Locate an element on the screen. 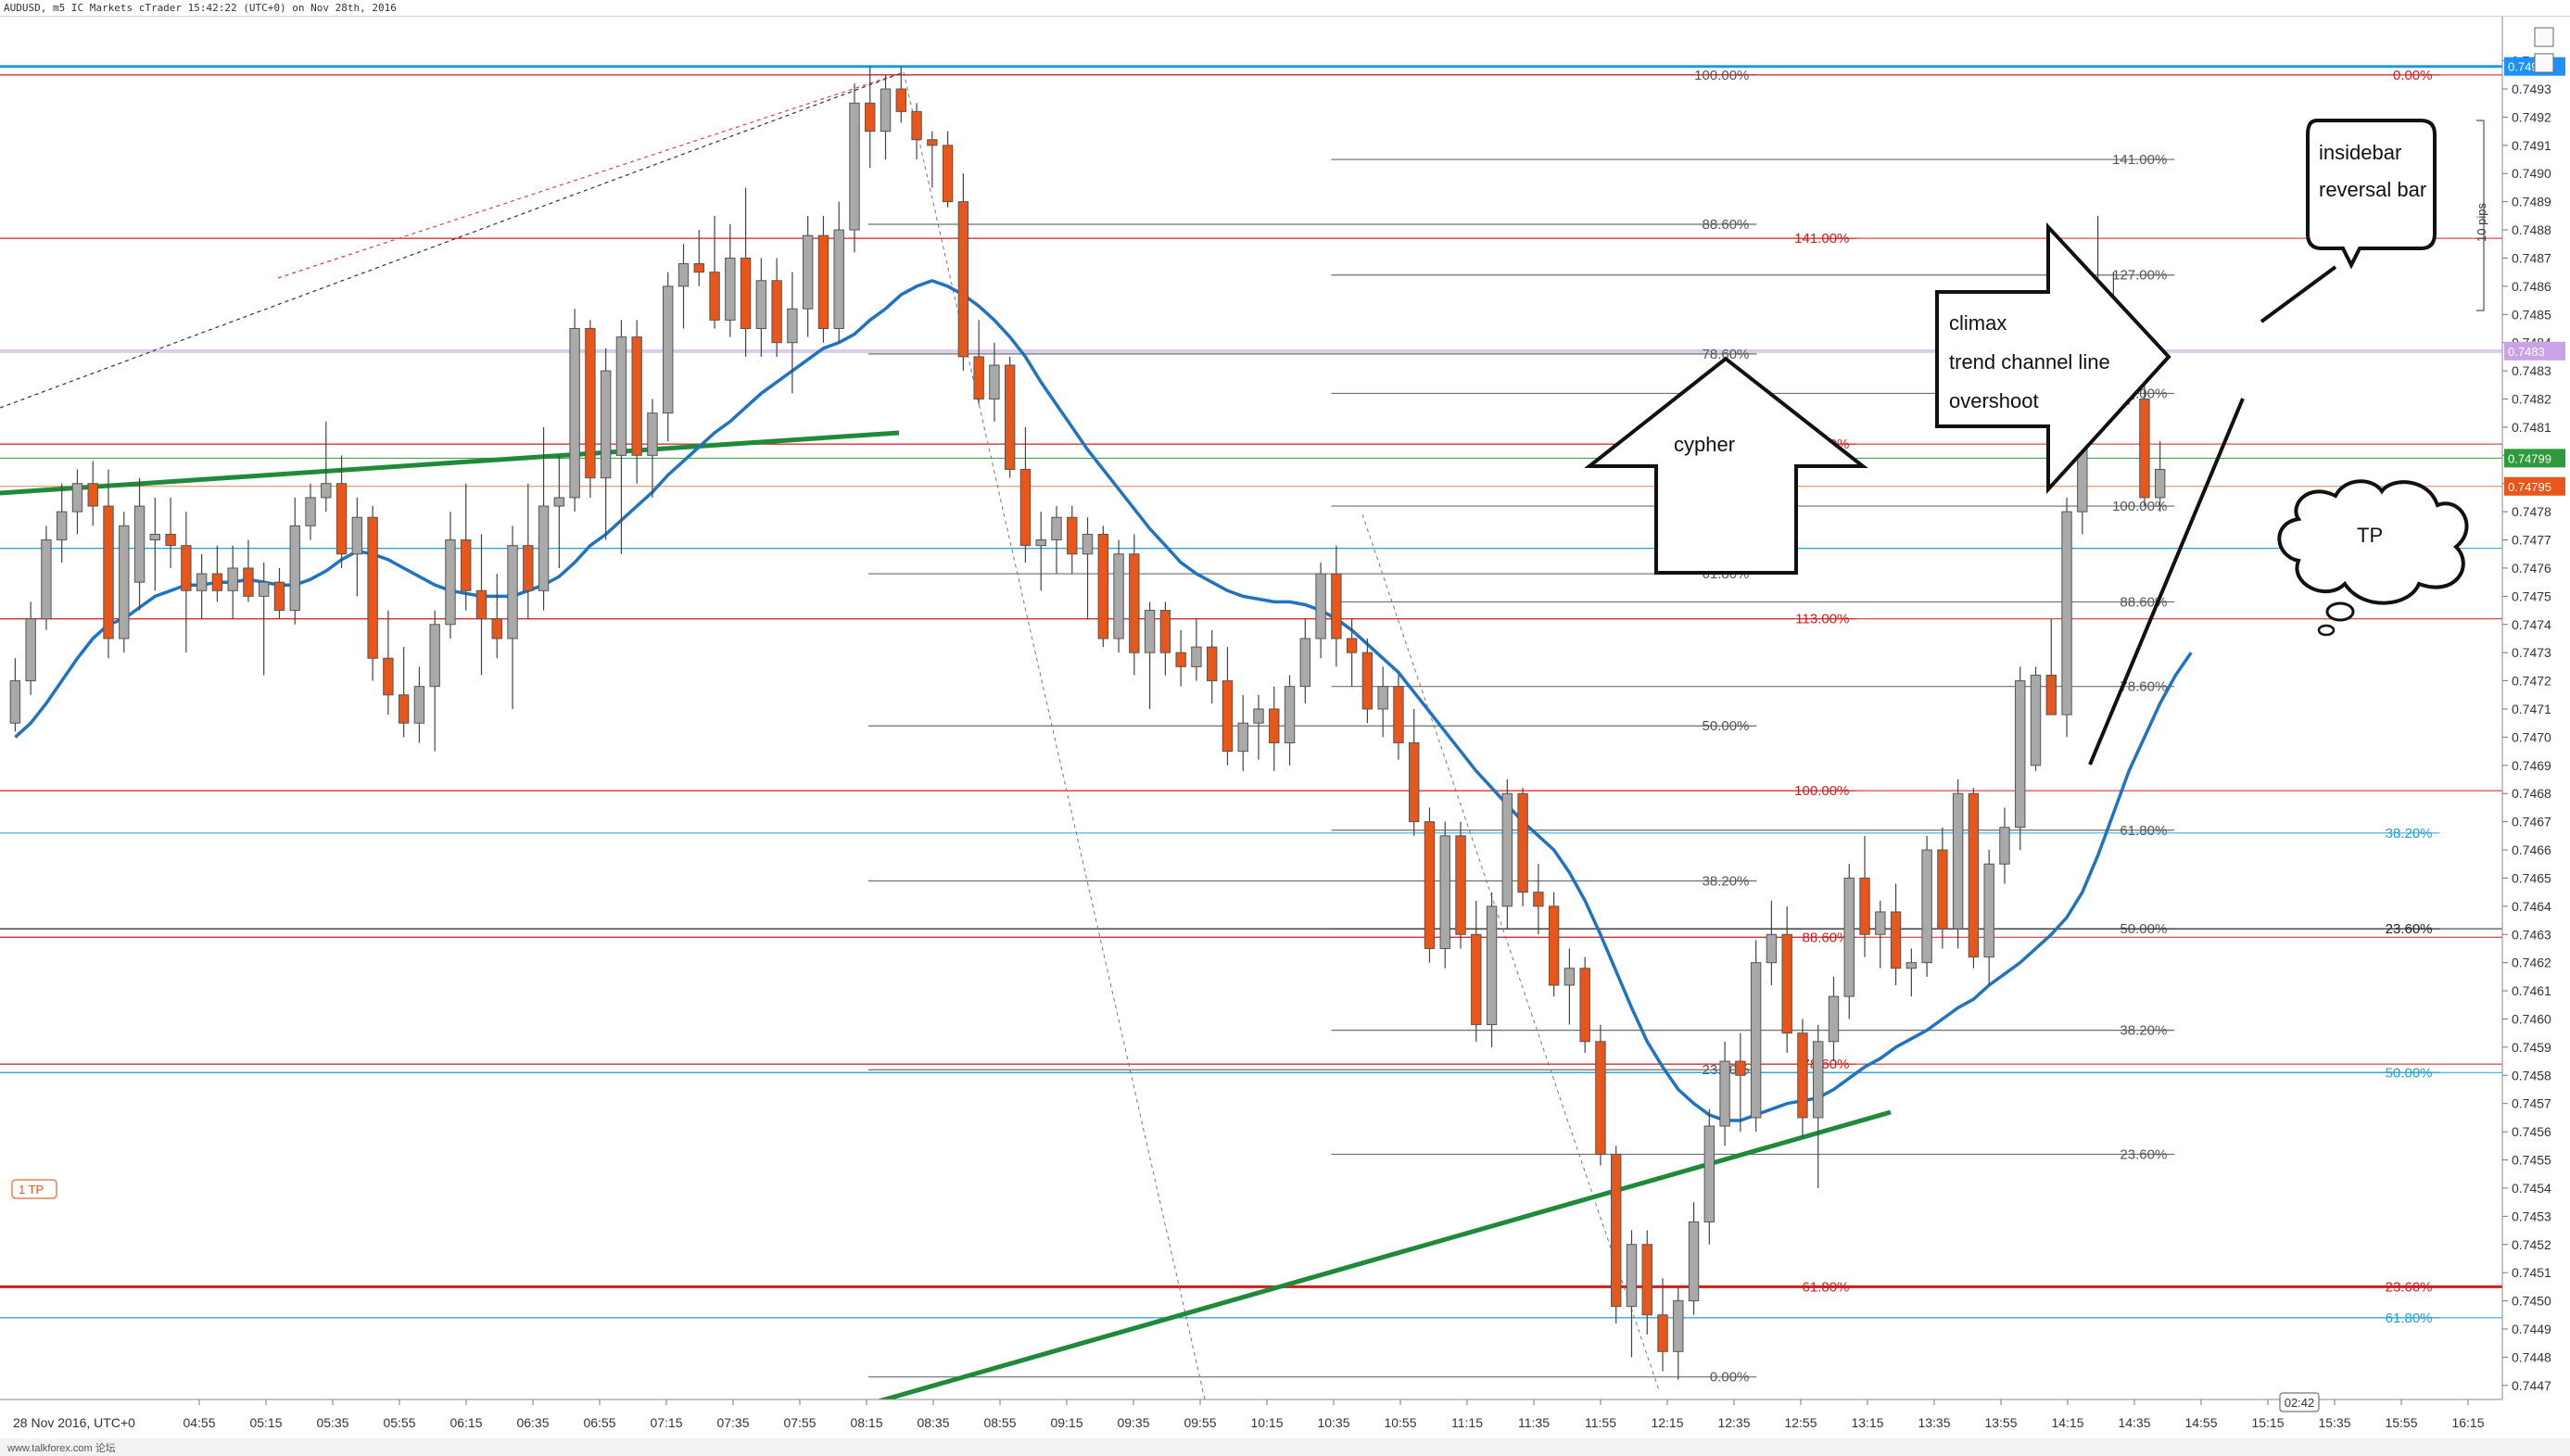 The image size is (2570, 1456). price-tick-label: 0.7472 is located at coordinates (2531, 681).